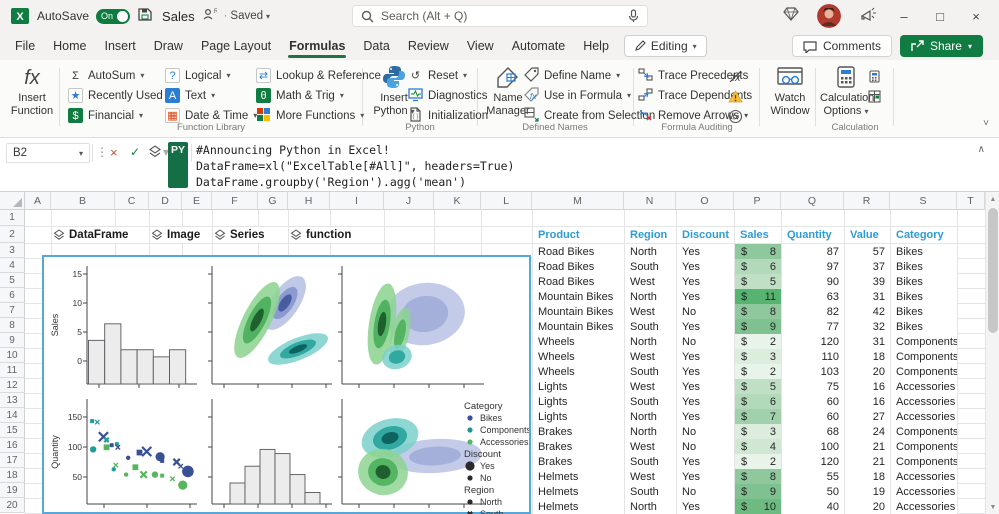  What do you see at coordinates (113, 16) in the screenshot?
I see `autosave-toggle: On` at bounding box center [113, 16].